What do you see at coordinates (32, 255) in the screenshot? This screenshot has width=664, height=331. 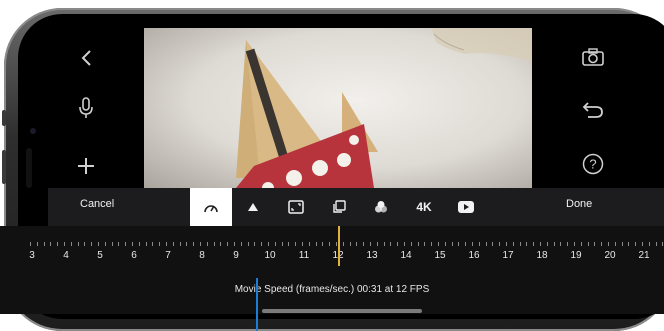 I see `ruler-label: 3` at bounding box center [32, 255].